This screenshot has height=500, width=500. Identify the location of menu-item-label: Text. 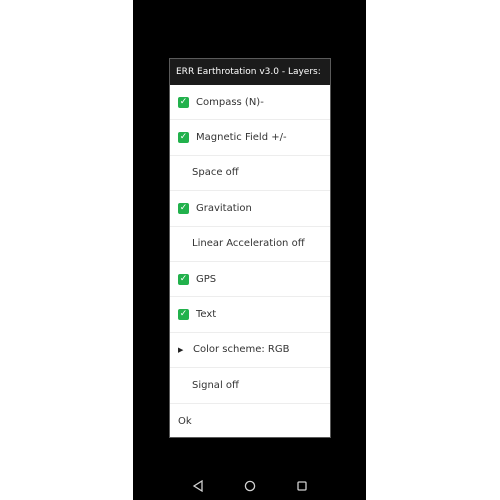
(206, 315).